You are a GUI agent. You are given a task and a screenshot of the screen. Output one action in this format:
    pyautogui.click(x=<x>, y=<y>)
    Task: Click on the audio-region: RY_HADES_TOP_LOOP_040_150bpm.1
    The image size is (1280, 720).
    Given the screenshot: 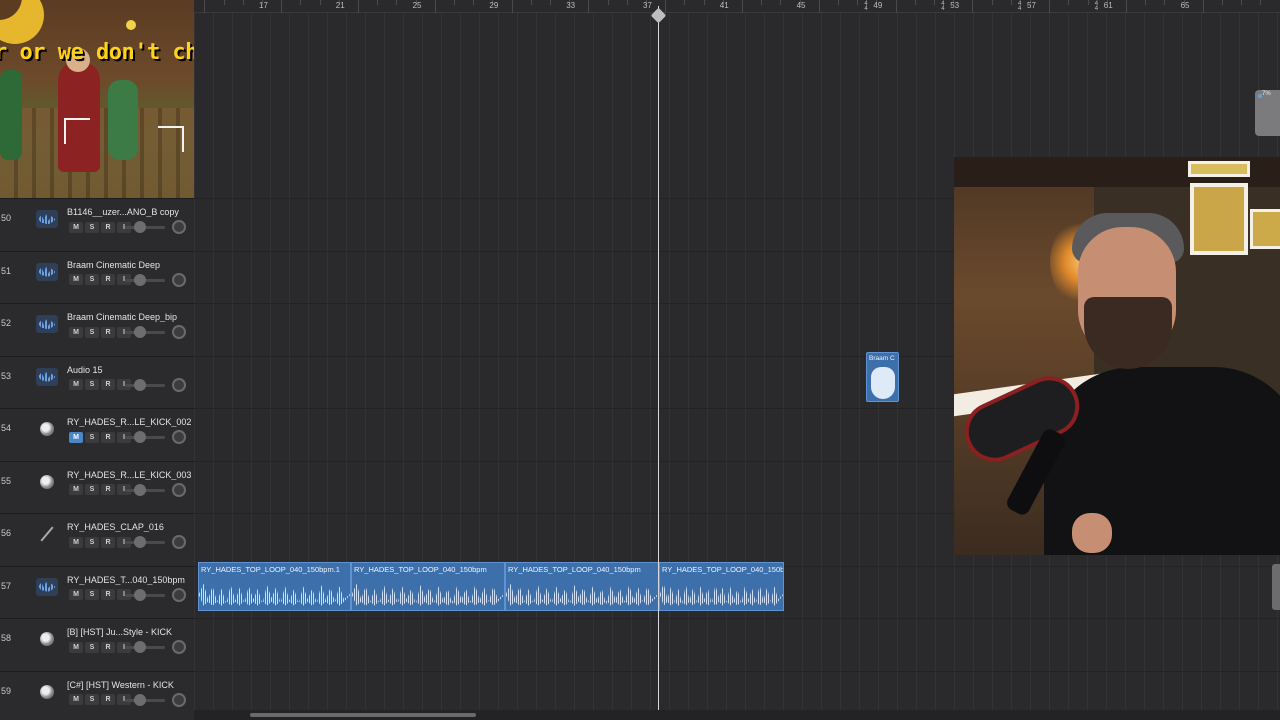 What is the action you would take?
    pyautogui.click(x=274, y=586)
    